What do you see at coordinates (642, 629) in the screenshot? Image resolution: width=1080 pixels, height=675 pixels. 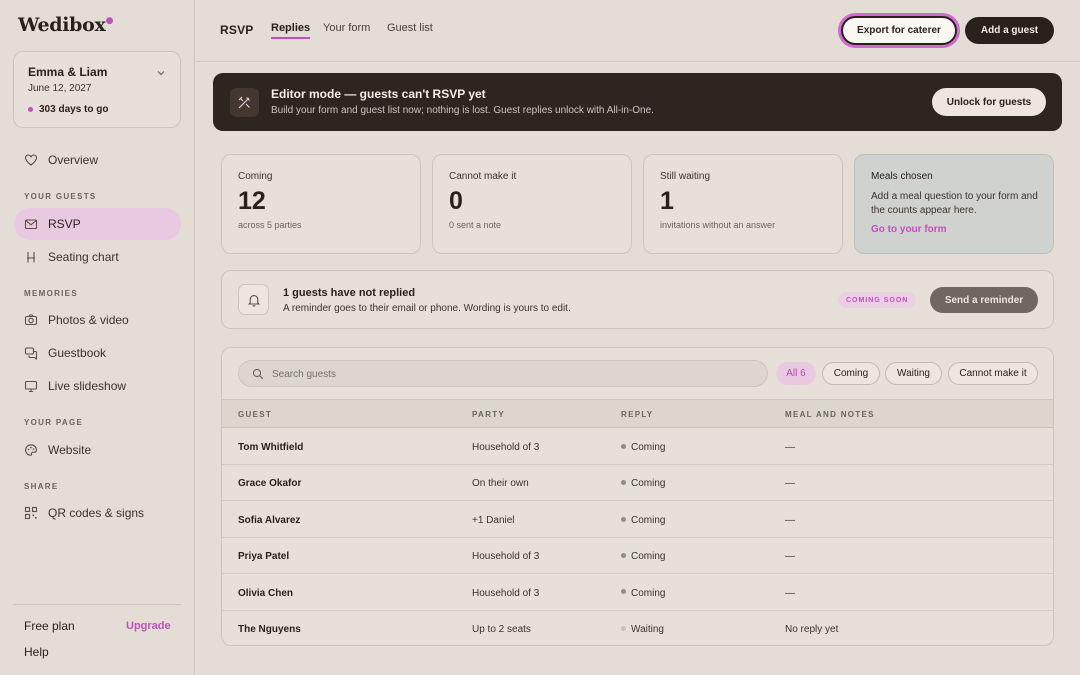 I see `reply-status: Waiting` at bounding box center [642, 629].